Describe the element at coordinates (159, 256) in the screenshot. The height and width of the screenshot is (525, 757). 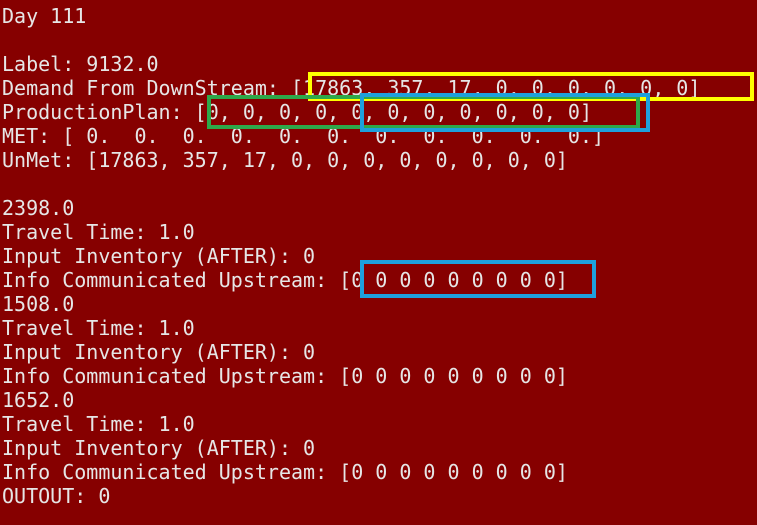
I see `stage1-inventory-line: Input Inventory (AFTER): 0` at that location.